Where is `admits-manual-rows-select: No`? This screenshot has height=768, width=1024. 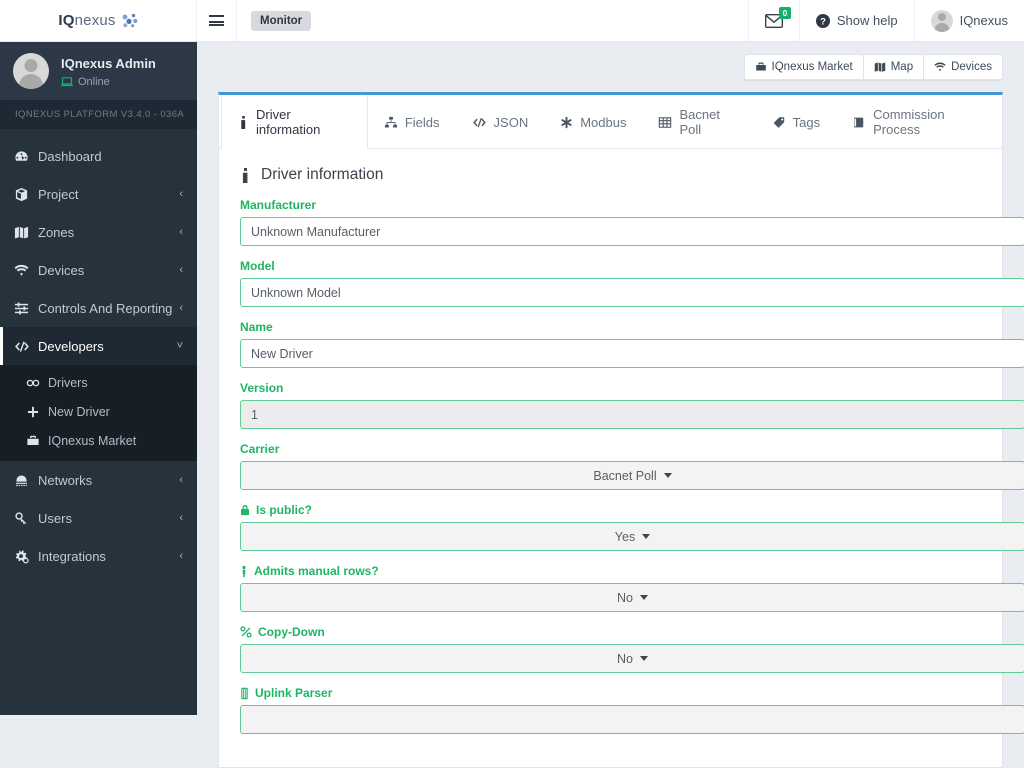 admits-manual-rows-select: No is located at coordinates (632, 597).